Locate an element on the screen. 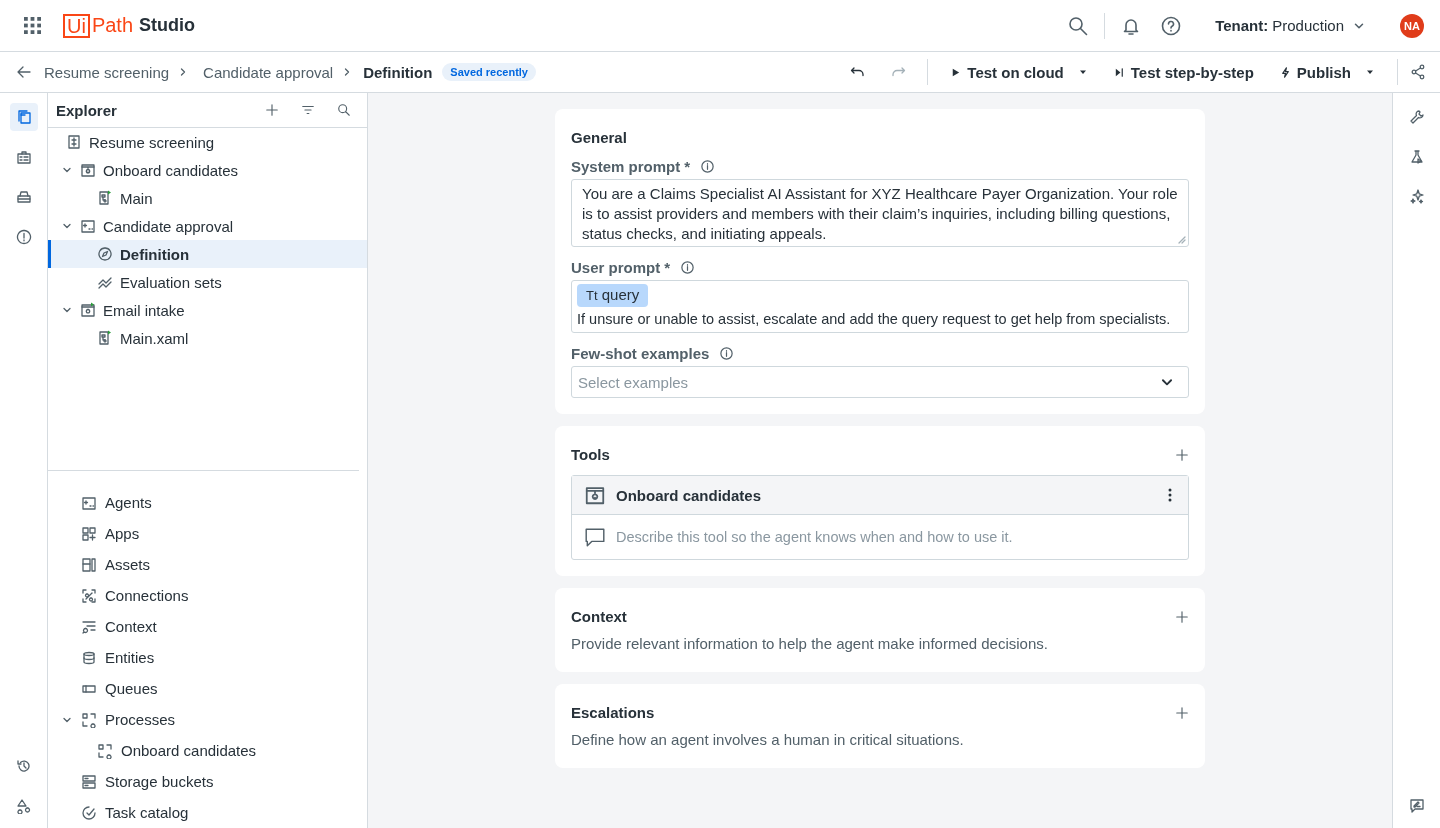  tree-item: Main.xaml is located at coordinates (207, 338).